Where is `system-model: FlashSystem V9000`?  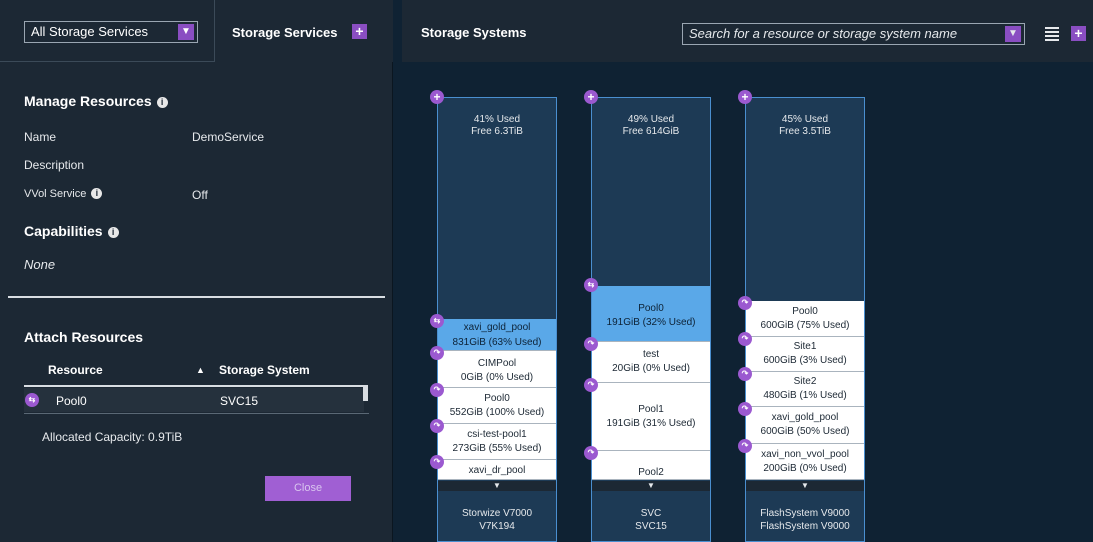 system-model: FlashSystem V9000 is located at coordinates (805, 513).